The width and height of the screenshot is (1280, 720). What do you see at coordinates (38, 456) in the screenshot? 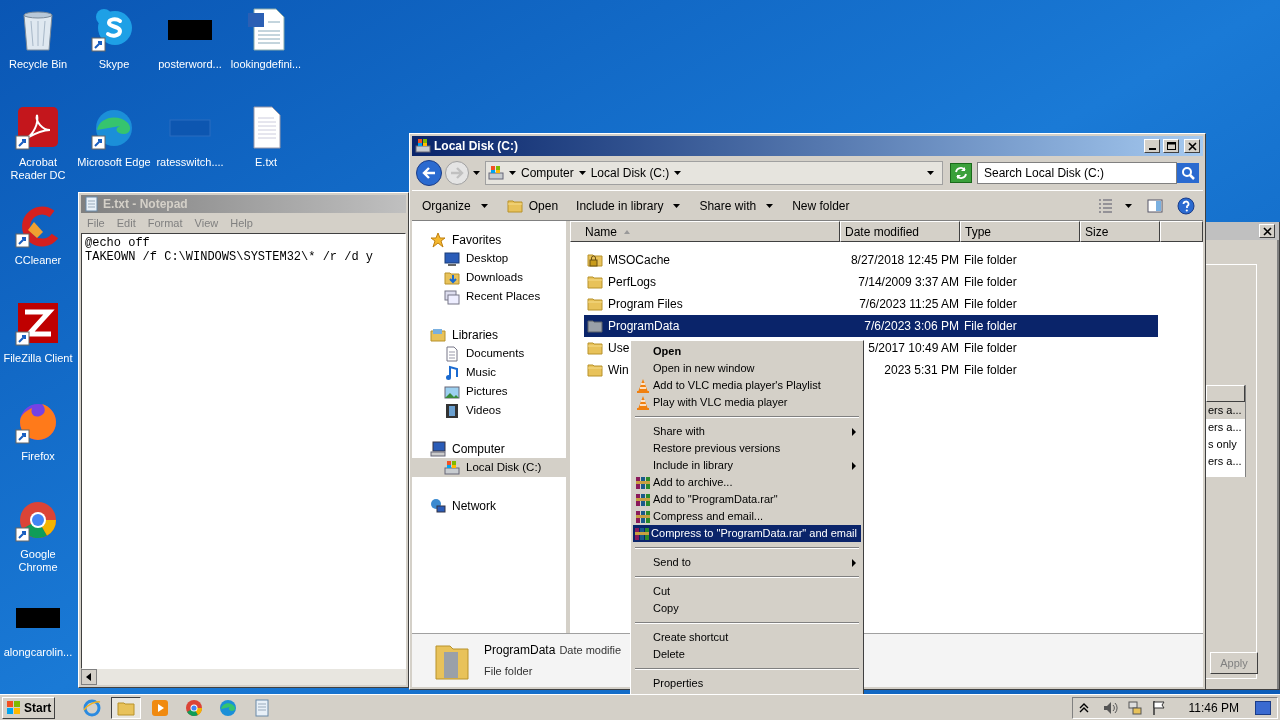
I see `desktop-icon-label: Firefox` at bounding box center [38, 456].